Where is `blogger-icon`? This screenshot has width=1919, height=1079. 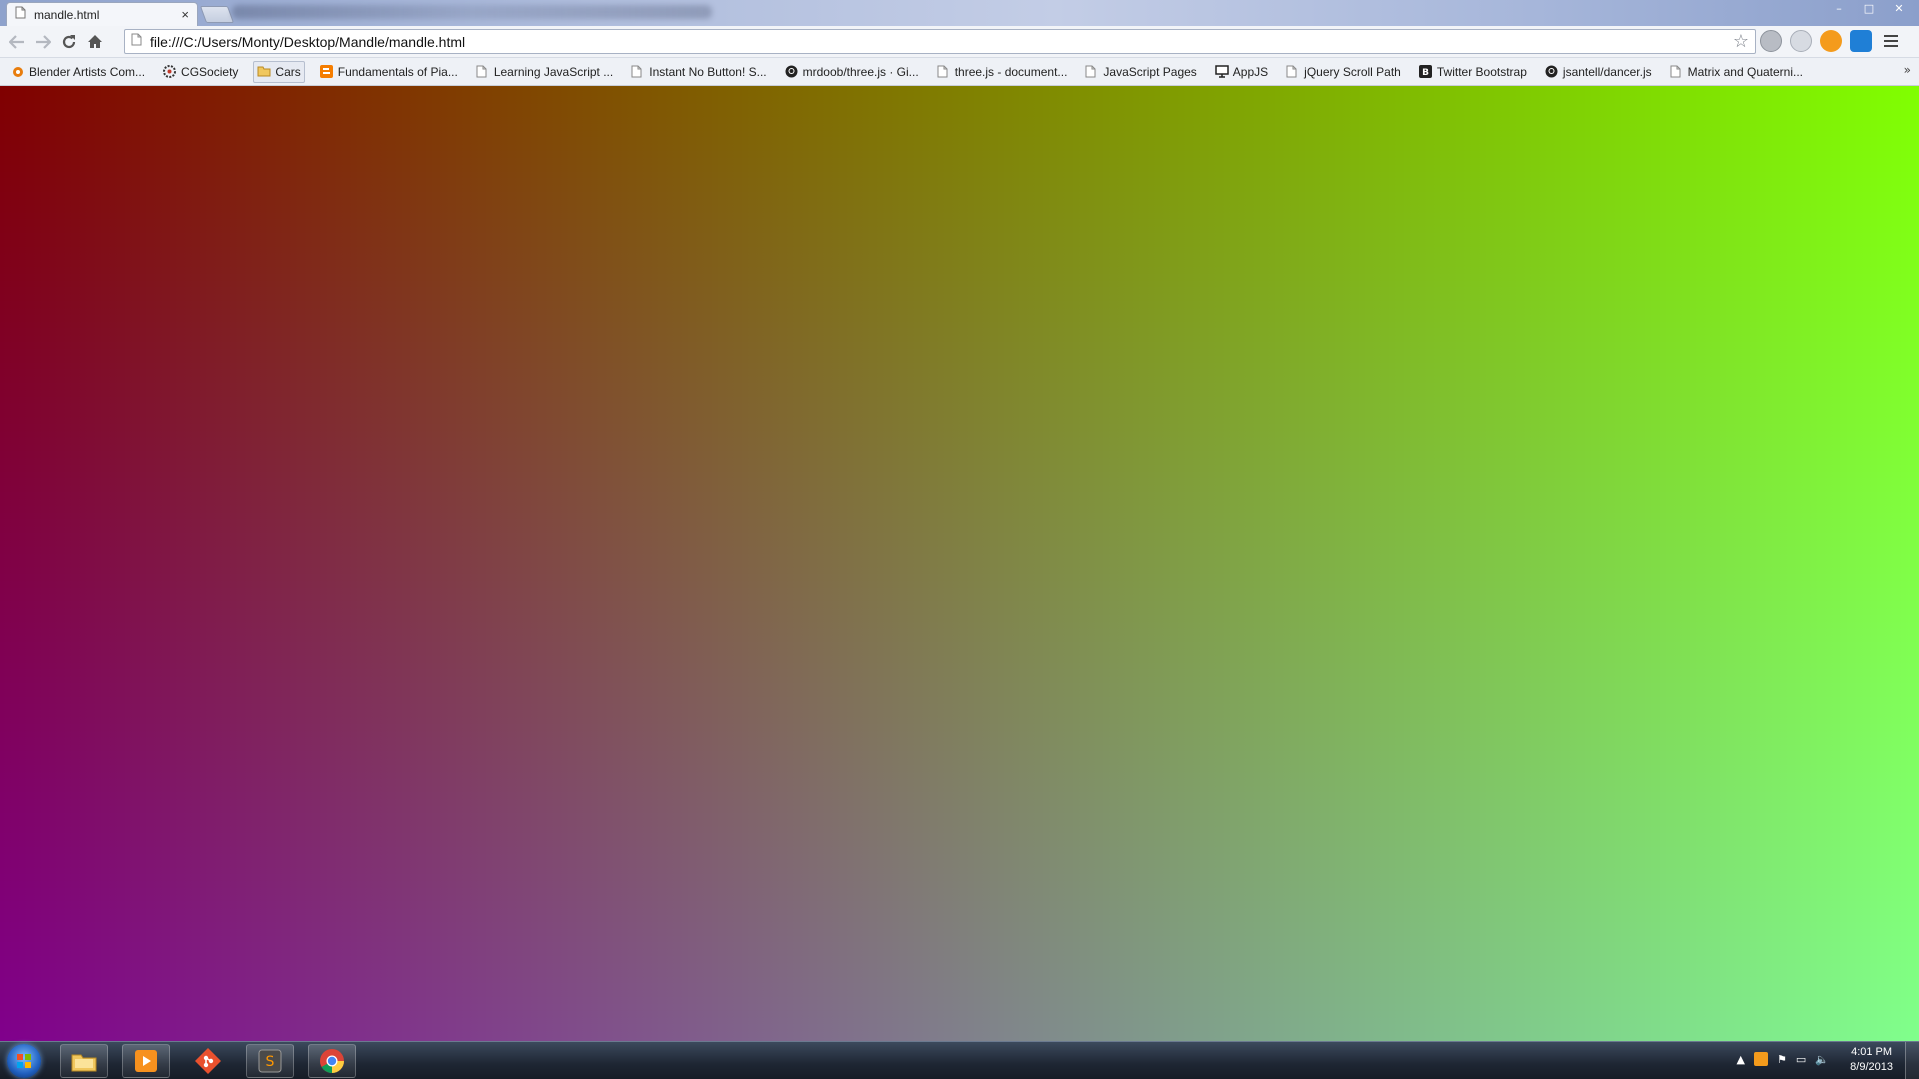
blogger-icon is located at coordinates (326, 71).